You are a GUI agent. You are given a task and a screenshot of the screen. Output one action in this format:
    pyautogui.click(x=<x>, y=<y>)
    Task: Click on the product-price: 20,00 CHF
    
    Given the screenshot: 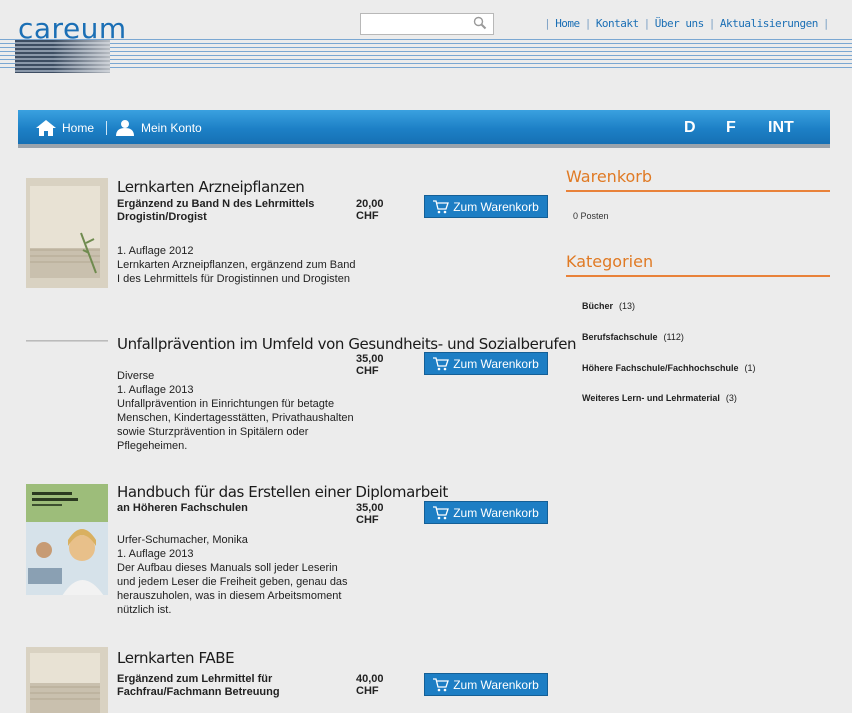 What is the action you would take?
    pyautogui.click(x=370, y=210)
    